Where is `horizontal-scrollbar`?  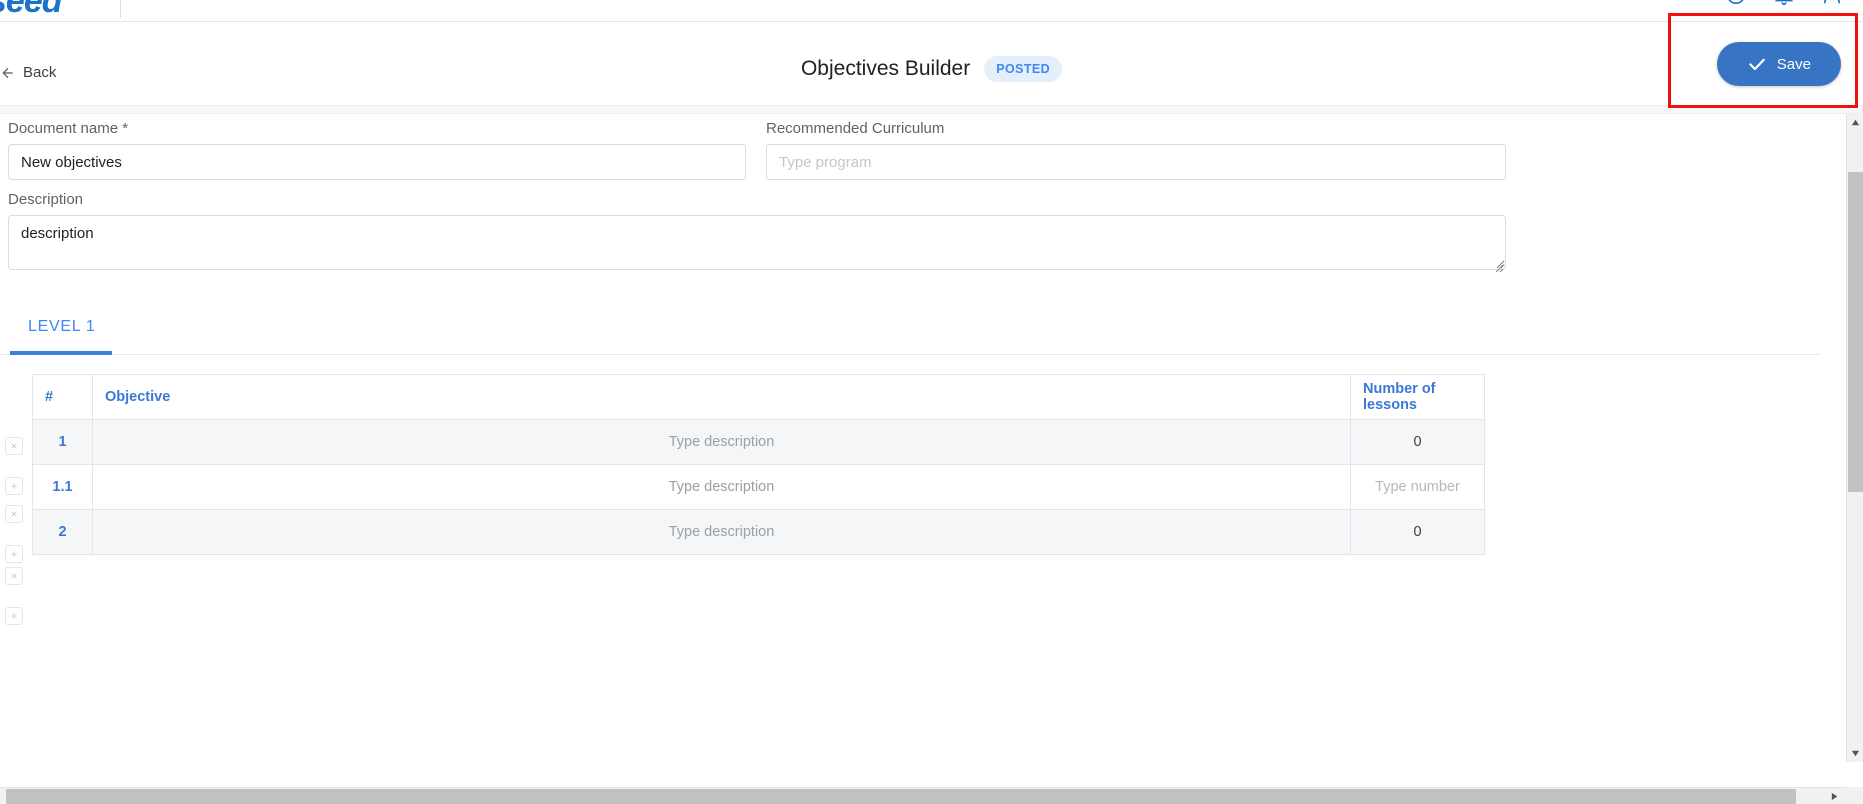 horizontal-scrollbar is located at coordinates (931, 795).